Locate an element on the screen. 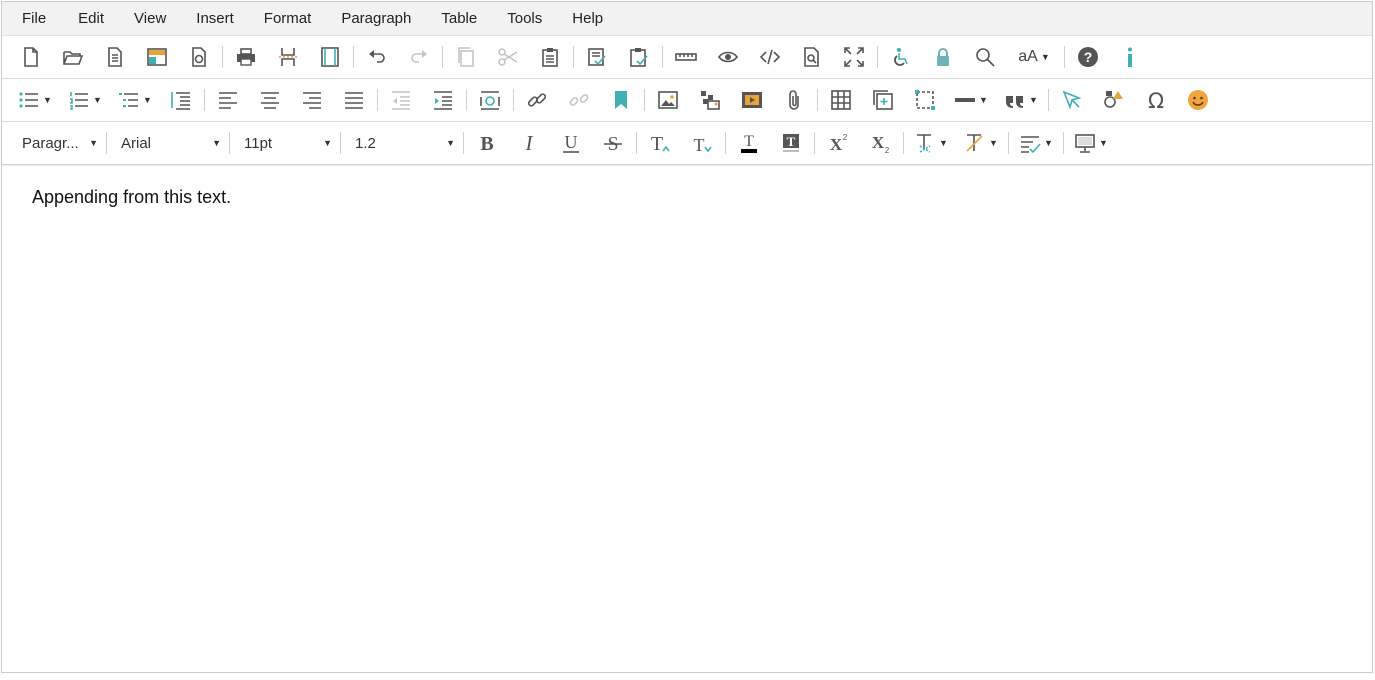 Image resolution: width=1375 pixels, height=680 pixels. lock-button is located at coordinates (943, 57).